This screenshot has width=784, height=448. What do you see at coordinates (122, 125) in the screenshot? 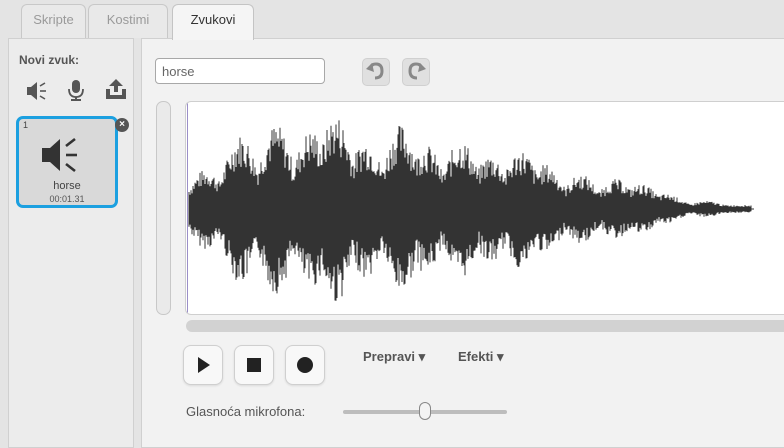
I see `delete-sound-icon: ×` at bounding box center [122, 125].